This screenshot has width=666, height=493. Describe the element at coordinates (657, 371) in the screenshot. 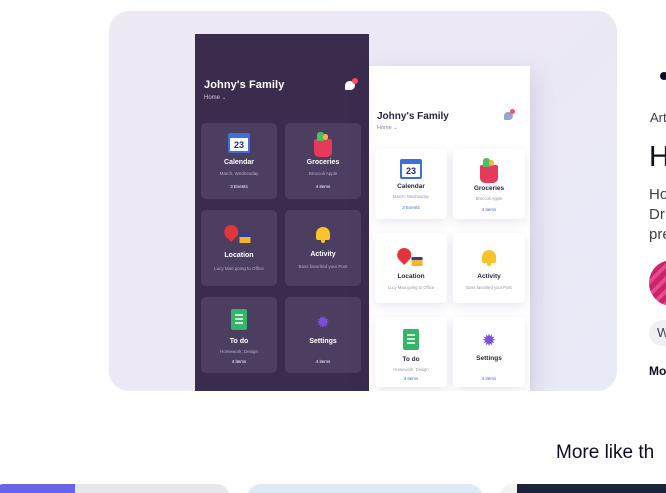

I see `more-link: Mo` at that location.